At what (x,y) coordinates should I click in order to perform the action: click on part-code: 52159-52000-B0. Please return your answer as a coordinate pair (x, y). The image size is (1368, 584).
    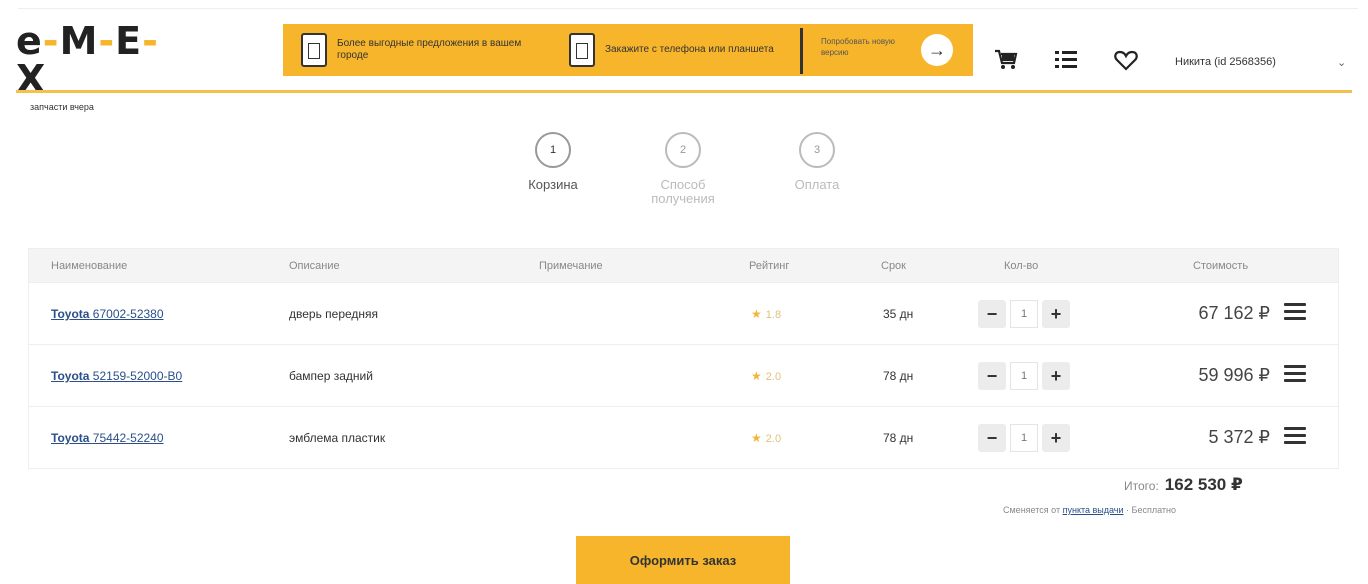
    Looking at the image, I should click on (137, 376).